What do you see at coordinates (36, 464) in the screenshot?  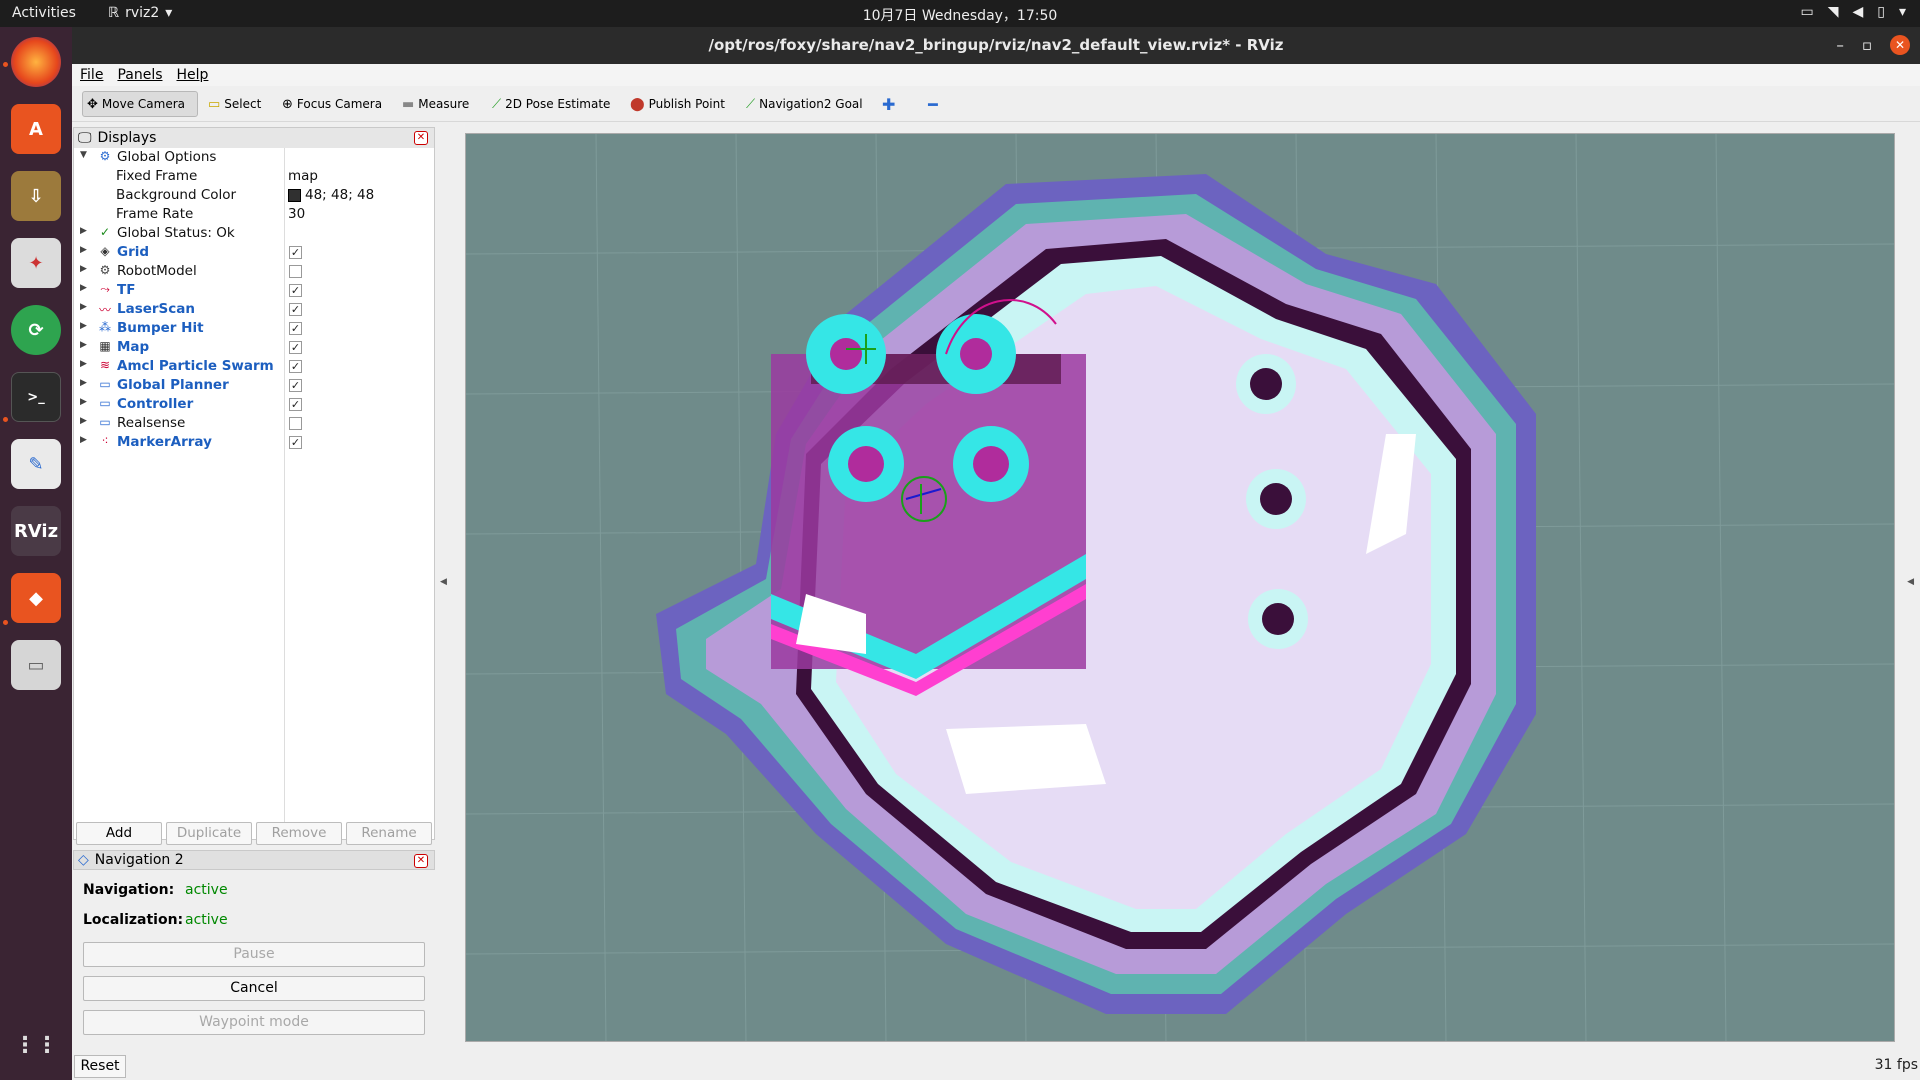 I see `text-editor-icon: ✎` at bounding box center [36, 464].